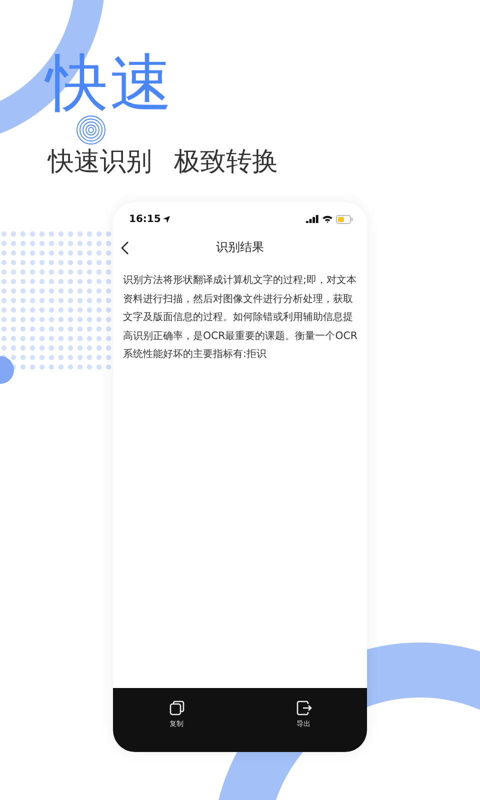 The height and width of the screenshot is (800, 480). What do you see at coordinates (327, 219) in the screenshot?
I see `wifi-icon` at bounding box center [327, 219].